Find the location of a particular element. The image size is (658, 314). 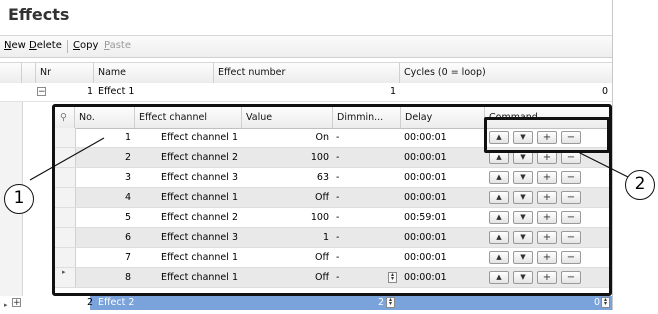

outer-row-effect-1: − 1 Effect 1 1 0 is located at coordinates (306, 92).